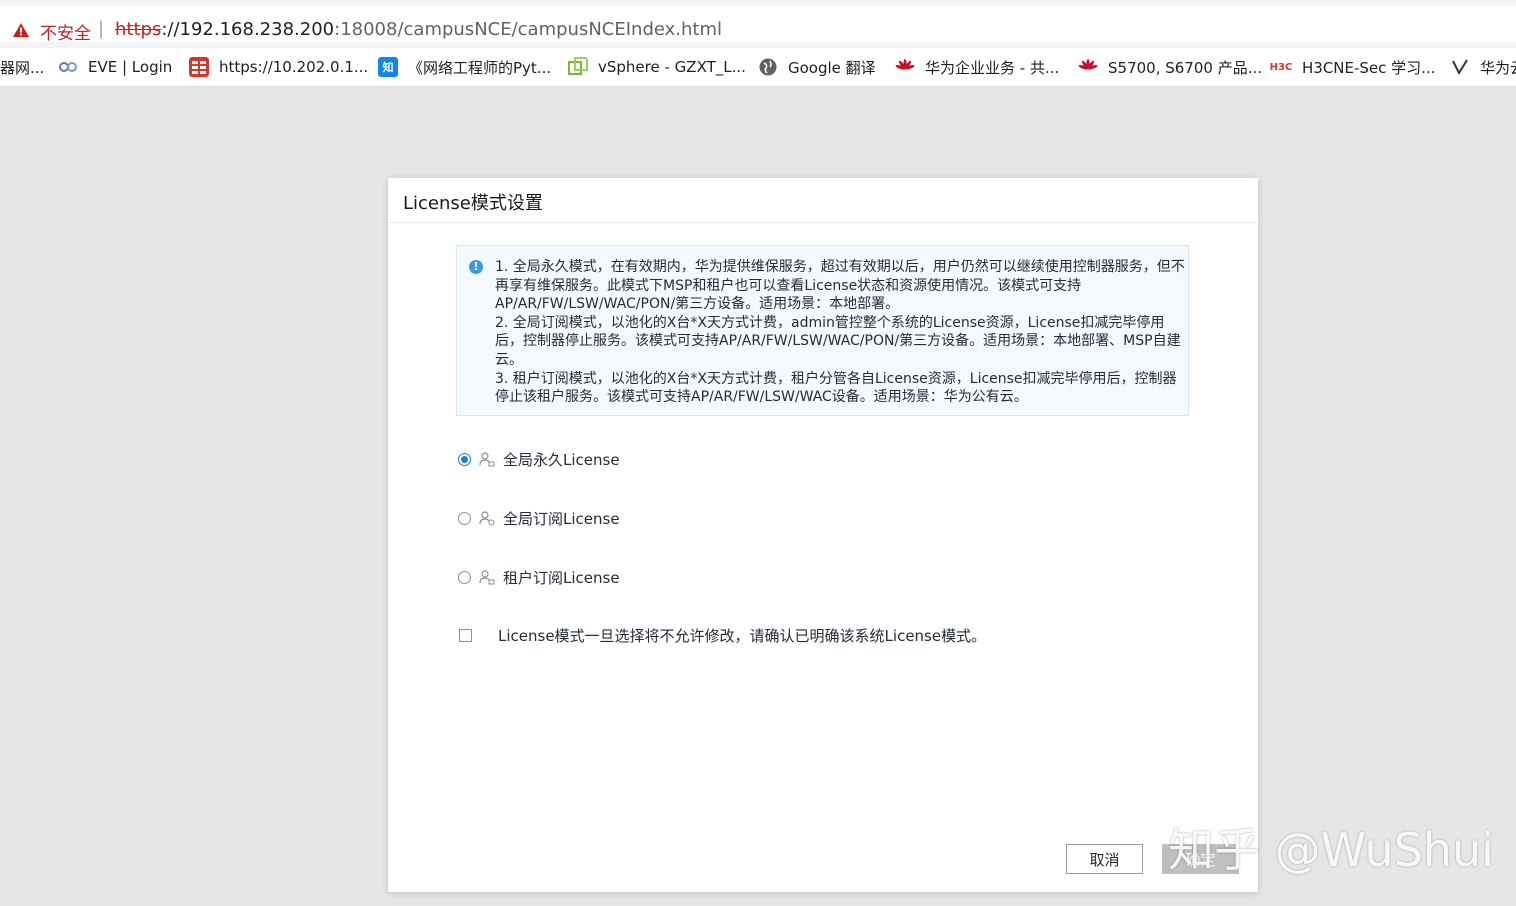  What do you see at coordinates (130, 67) in the screenshot?
I see `bookmark-label: EVE | Login` at bounding box center [130, 67].